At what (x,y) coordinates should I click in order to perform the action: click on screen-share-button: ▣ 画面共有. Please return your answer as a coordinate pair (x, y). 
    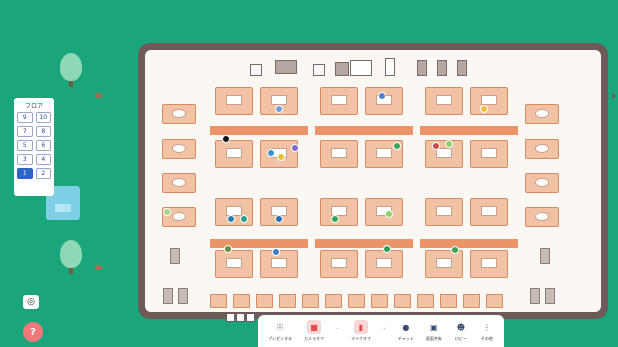
    Looking at the image, I should click on (434, 331).